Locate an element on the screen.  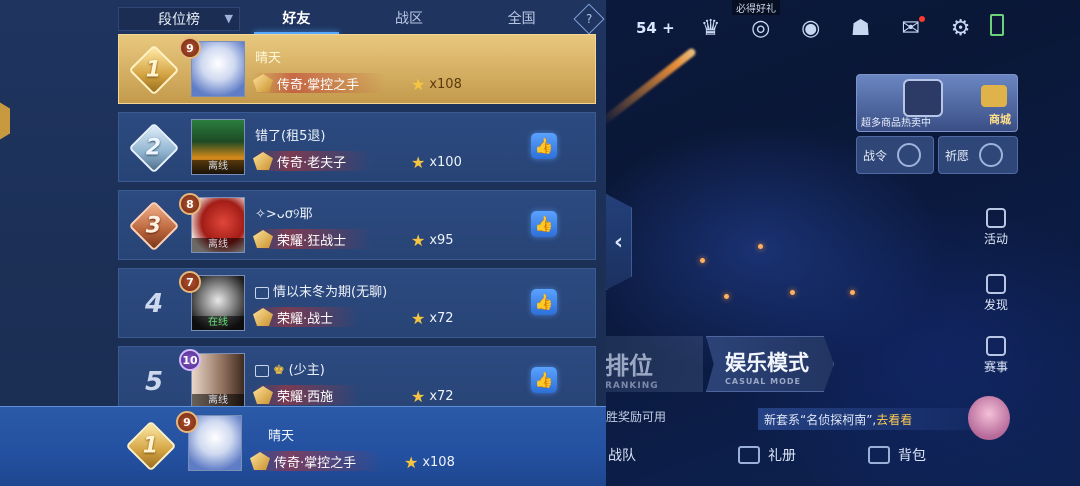
player-name: 错了(租5退) is located at coordinates (290, 136).